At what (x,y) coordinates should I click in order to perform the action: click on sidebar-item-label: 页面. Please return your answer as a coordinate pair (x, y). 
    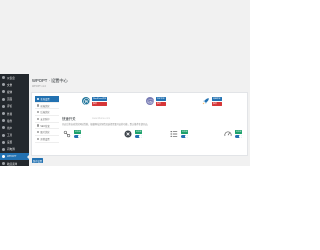
    Looking at the image, I should click on (10, 100).